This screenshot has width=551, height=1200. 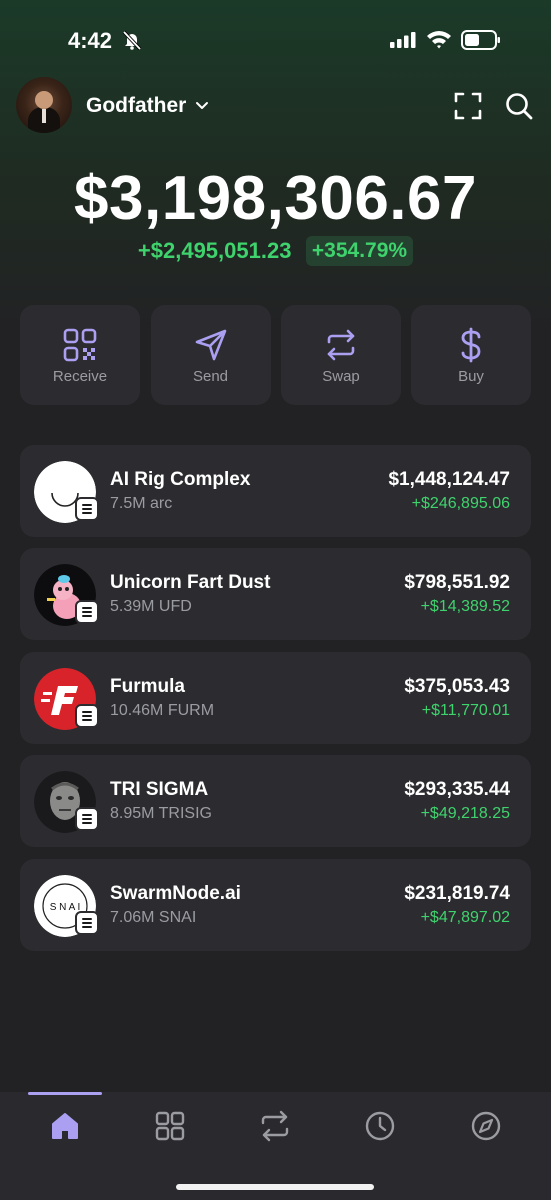 I want to click on token-amount: 7.06M SNAI, so click(x=153, y=917).